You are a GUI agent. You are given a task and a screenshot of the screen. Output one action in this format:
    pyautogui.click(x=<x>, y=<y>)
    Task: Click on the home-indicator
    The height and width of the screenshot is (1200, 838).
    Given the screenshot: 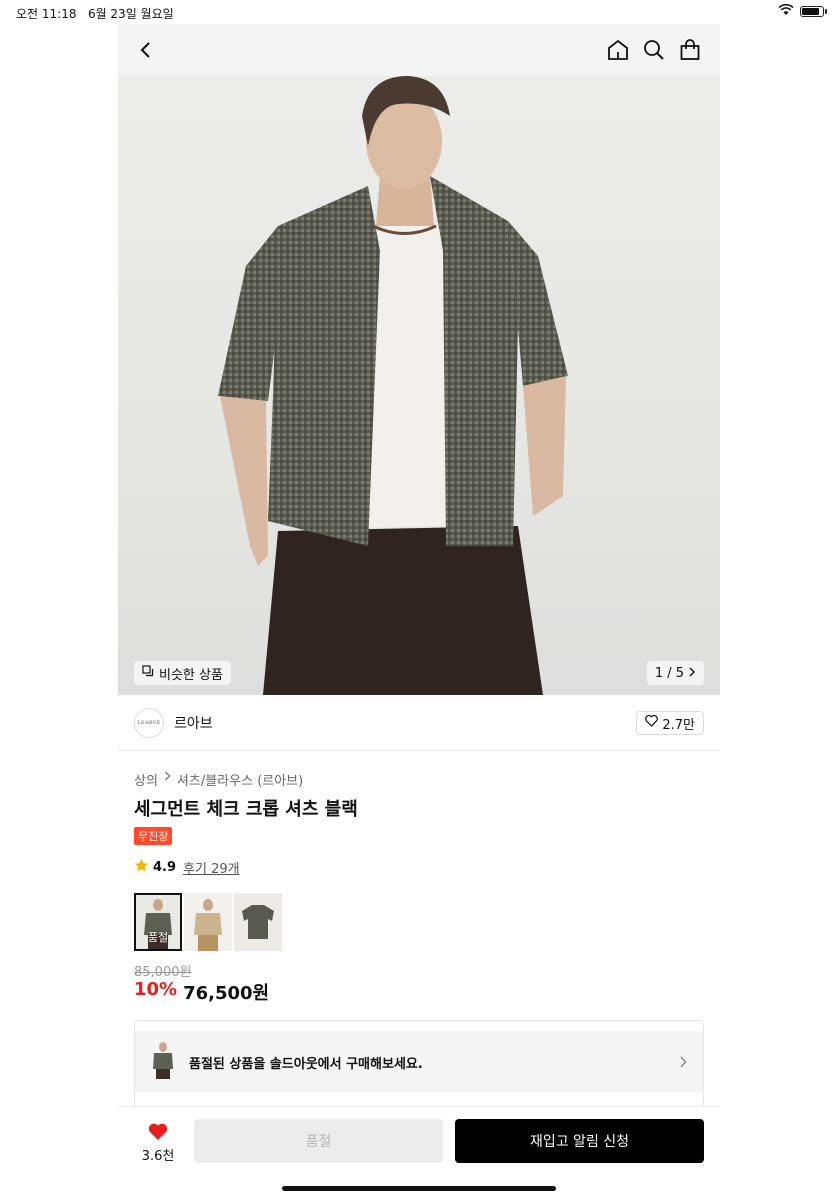 What is the action you would take?
    pyautogui.click(x=419, y=1188)
    